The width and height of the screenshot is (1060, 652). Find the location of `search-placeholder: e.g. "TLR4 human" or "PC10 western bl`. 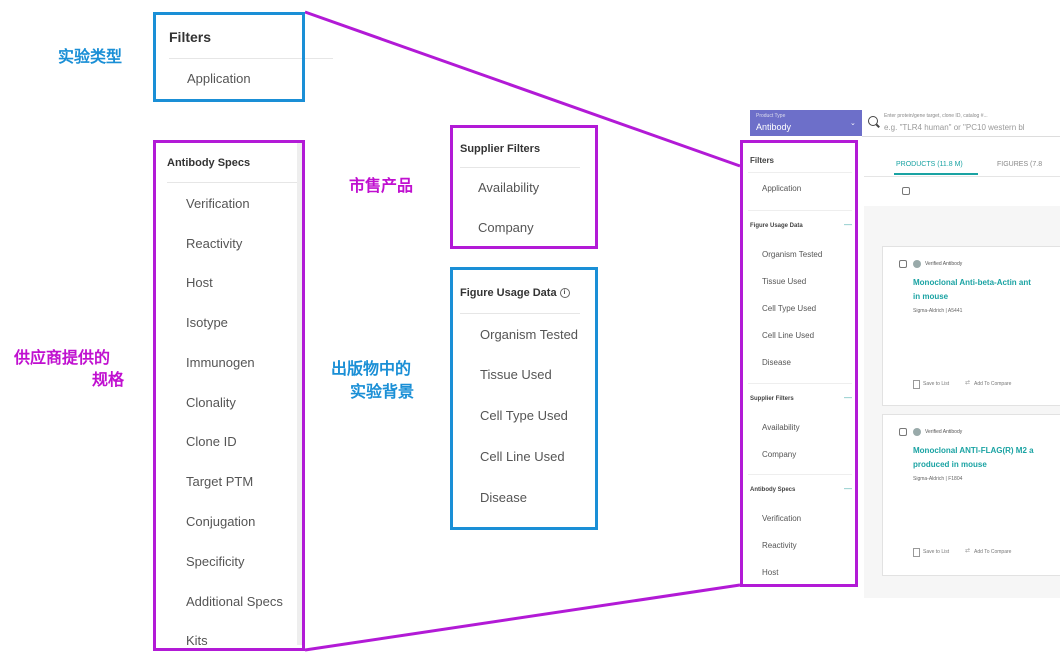

search-placeholder: e.g. "TLR4 human" or "PC10 western bl is located at coordinates (954, 127).